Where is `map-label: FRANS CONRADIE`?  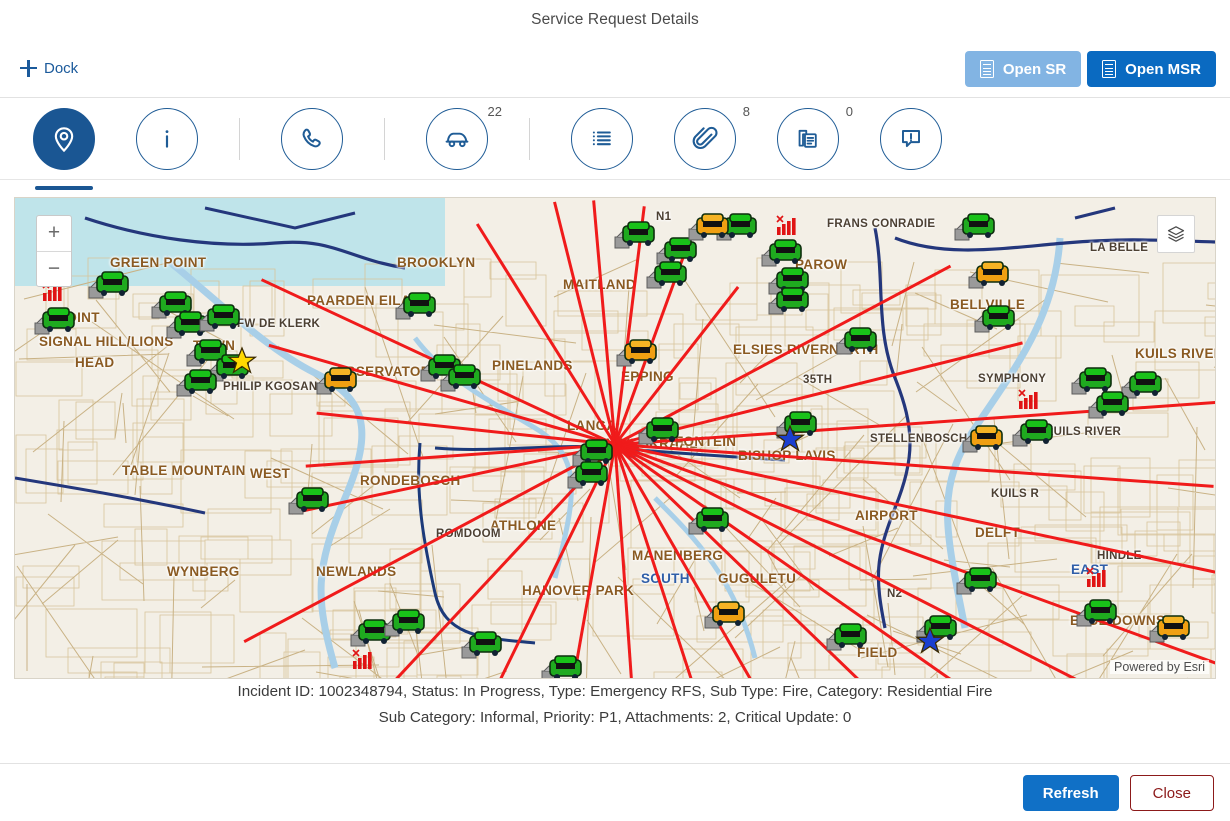
map-label: FRANS CONRADIE is located at coordinates (881, 224).